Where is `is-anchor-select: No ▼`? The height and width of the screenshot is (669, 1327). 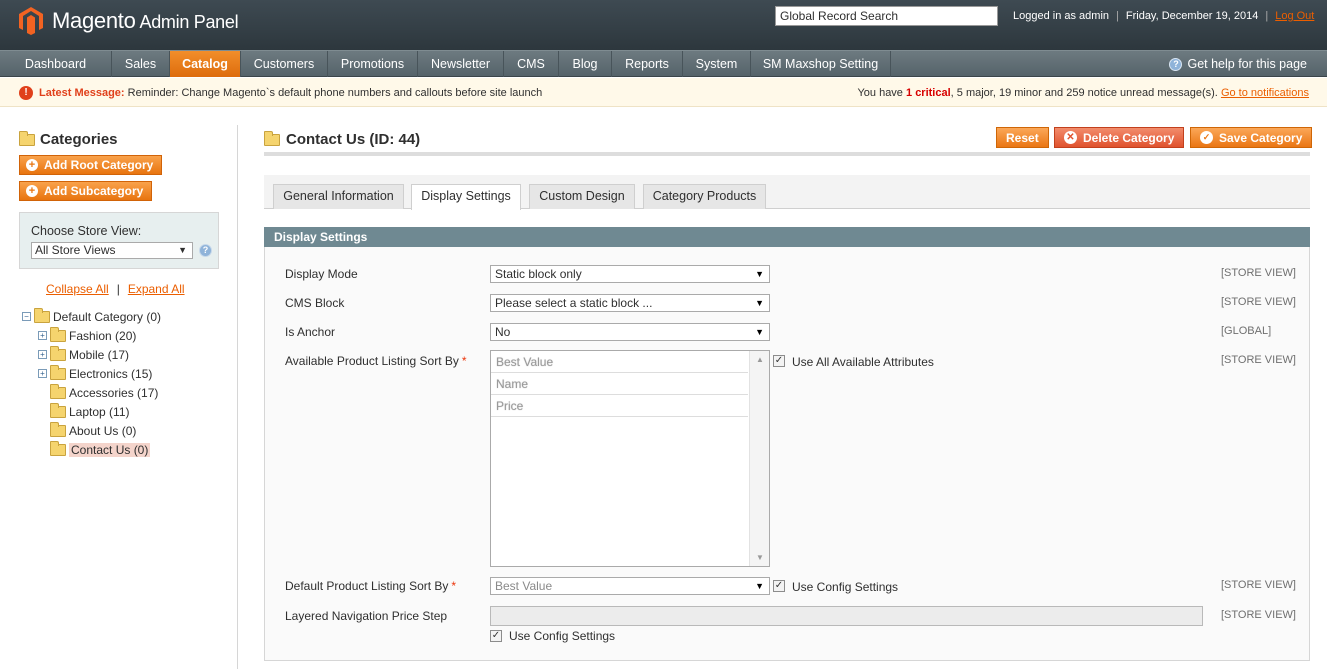 is-anchor-select: No ▼ is located at coordinates (630, 332).